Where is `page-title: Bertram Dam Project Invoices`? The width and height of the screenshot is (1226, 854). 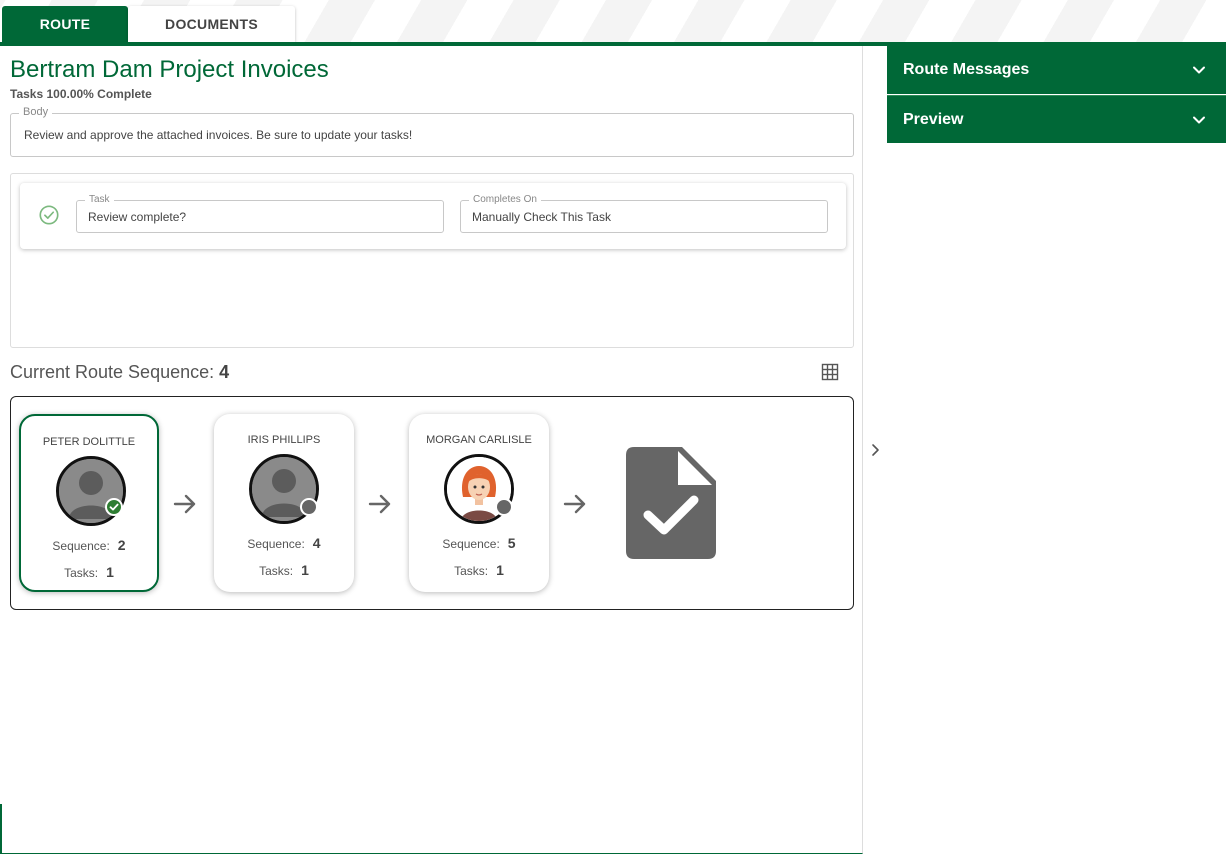 page-title: Bertram Dam Project Invoices is located at coordinates (169, 69).